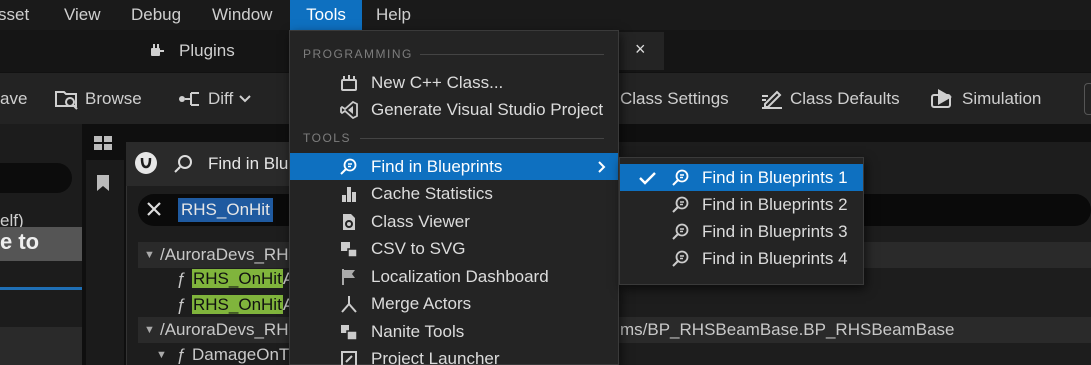 This screenshot has width=1091, height=365. Describe the element at coordinates (225, 210) in the screenshot. I see `search-value: RHS_OnHit` at that location.